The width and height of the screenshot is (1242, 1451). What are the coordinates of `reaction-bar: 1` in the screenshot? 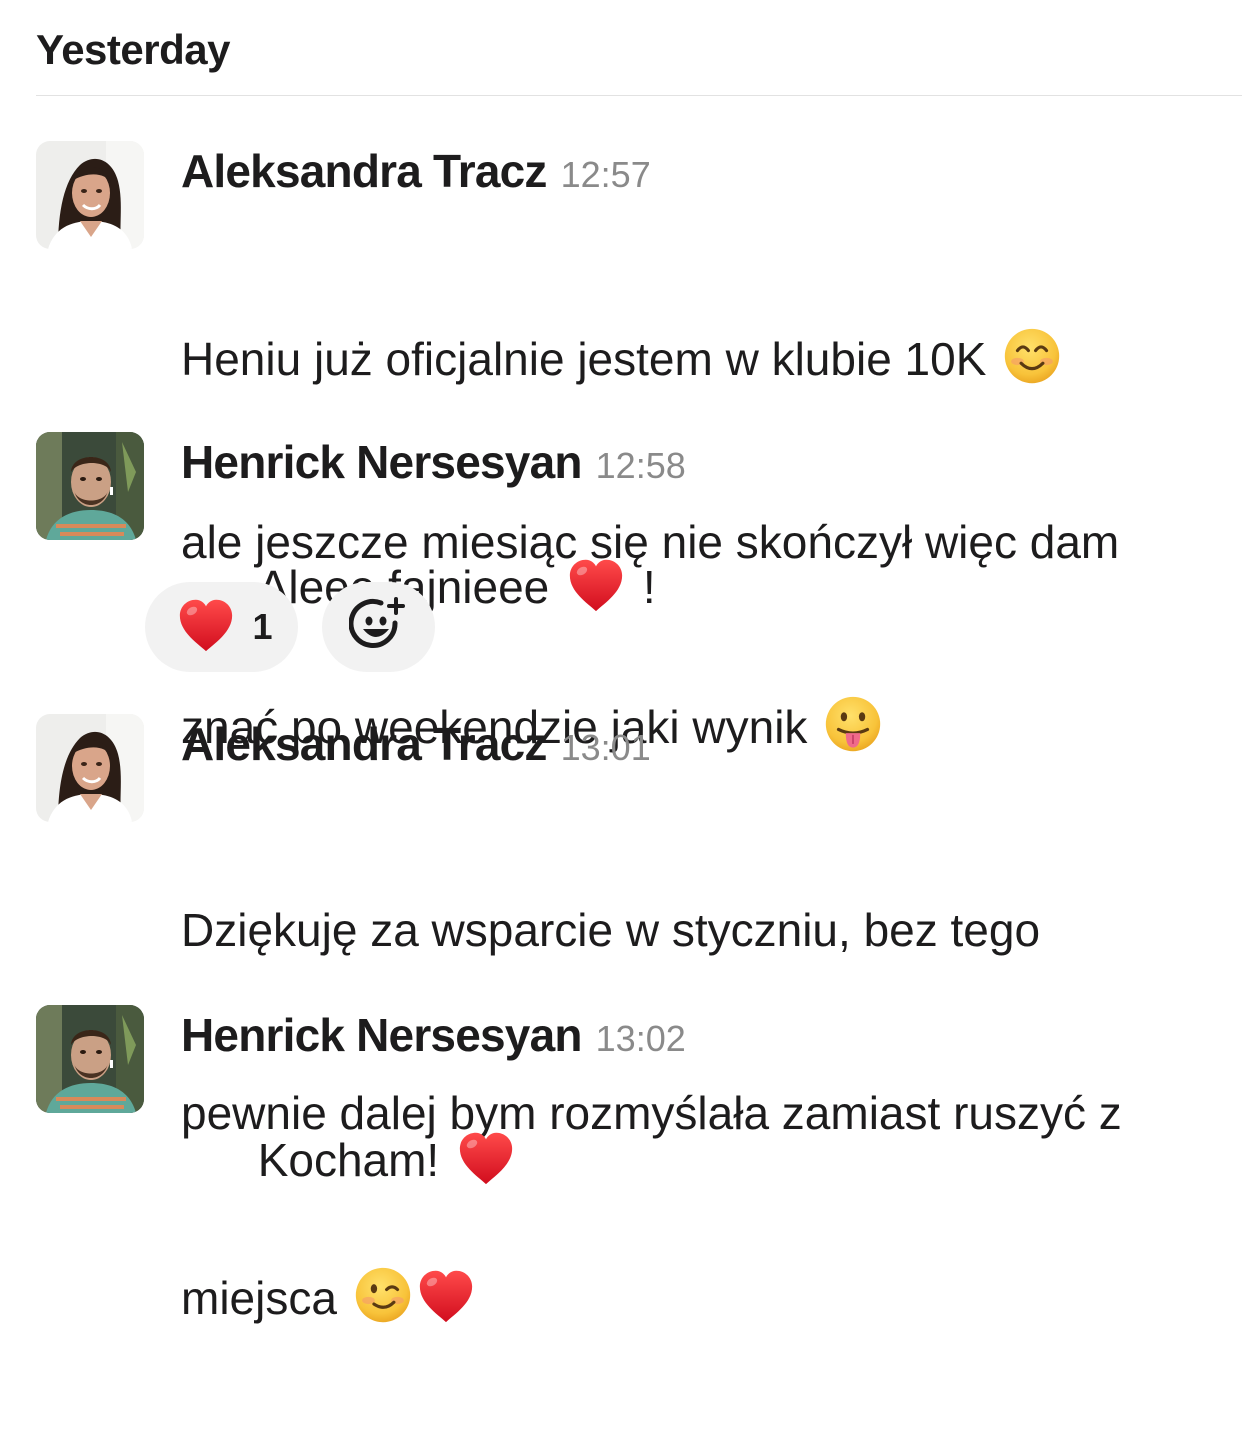 It's located at (290, 627).